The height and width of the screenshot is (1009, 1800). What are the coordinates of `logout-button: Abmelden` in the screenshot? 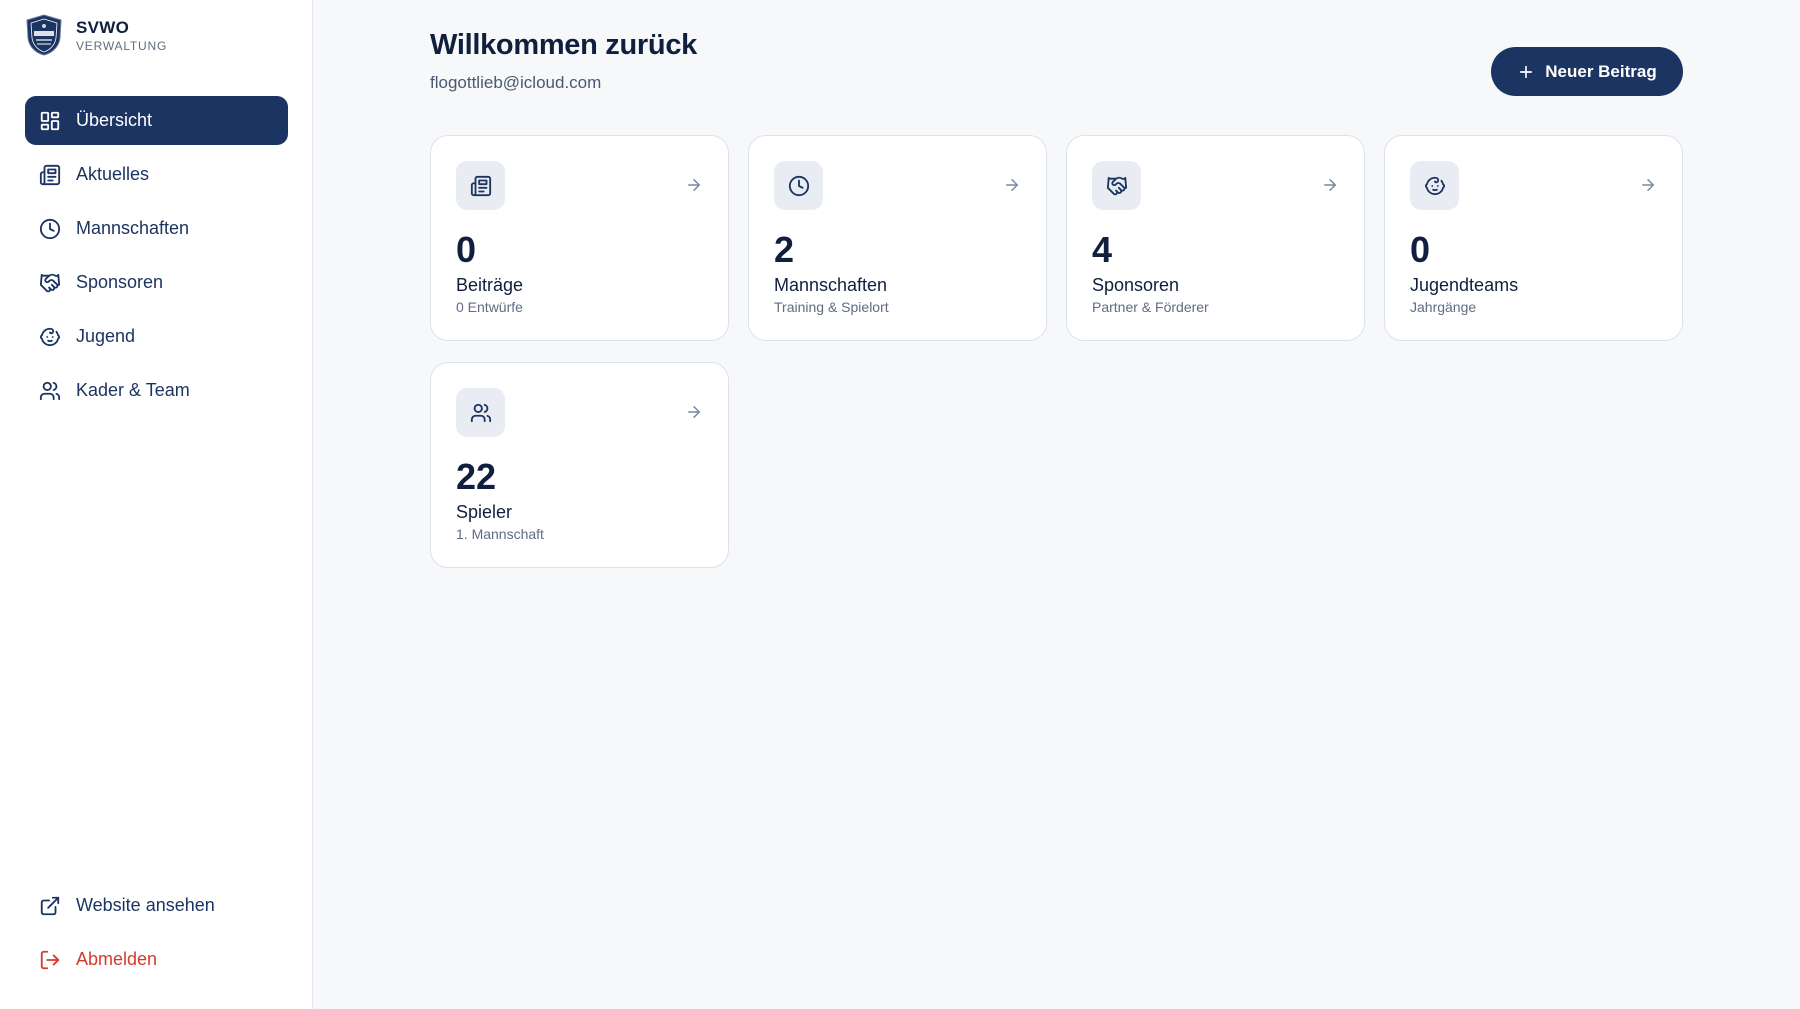 It's located at (156, 959).